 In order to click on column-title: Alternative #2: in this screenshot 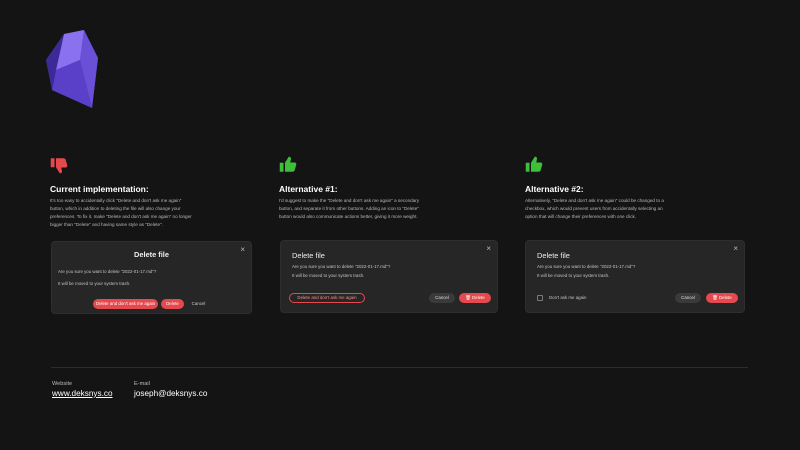, I will do `click(554, 189)`.